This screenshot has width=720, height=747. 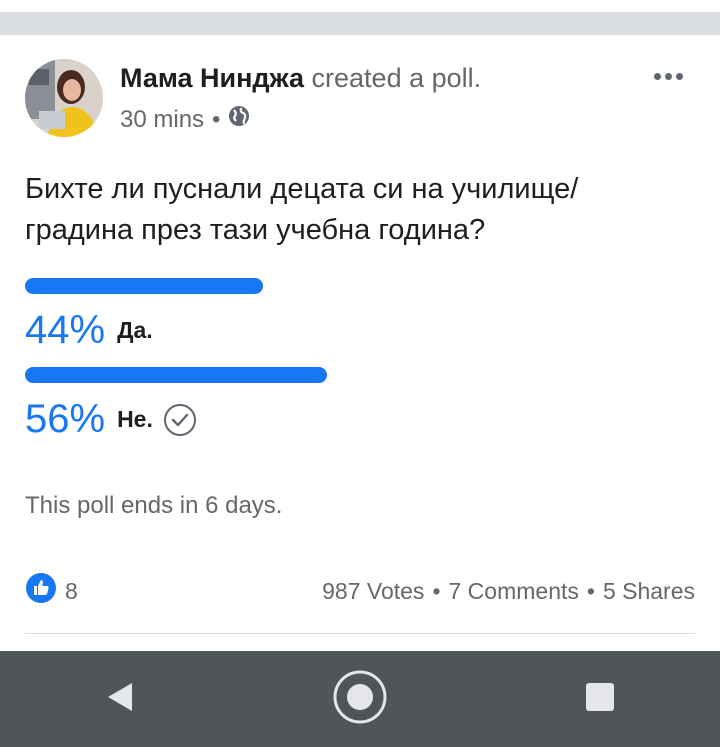 What do you see at coordinates (239, 119) in the screenshot?
I see `globe-icon` at bounding box center [239, 119].